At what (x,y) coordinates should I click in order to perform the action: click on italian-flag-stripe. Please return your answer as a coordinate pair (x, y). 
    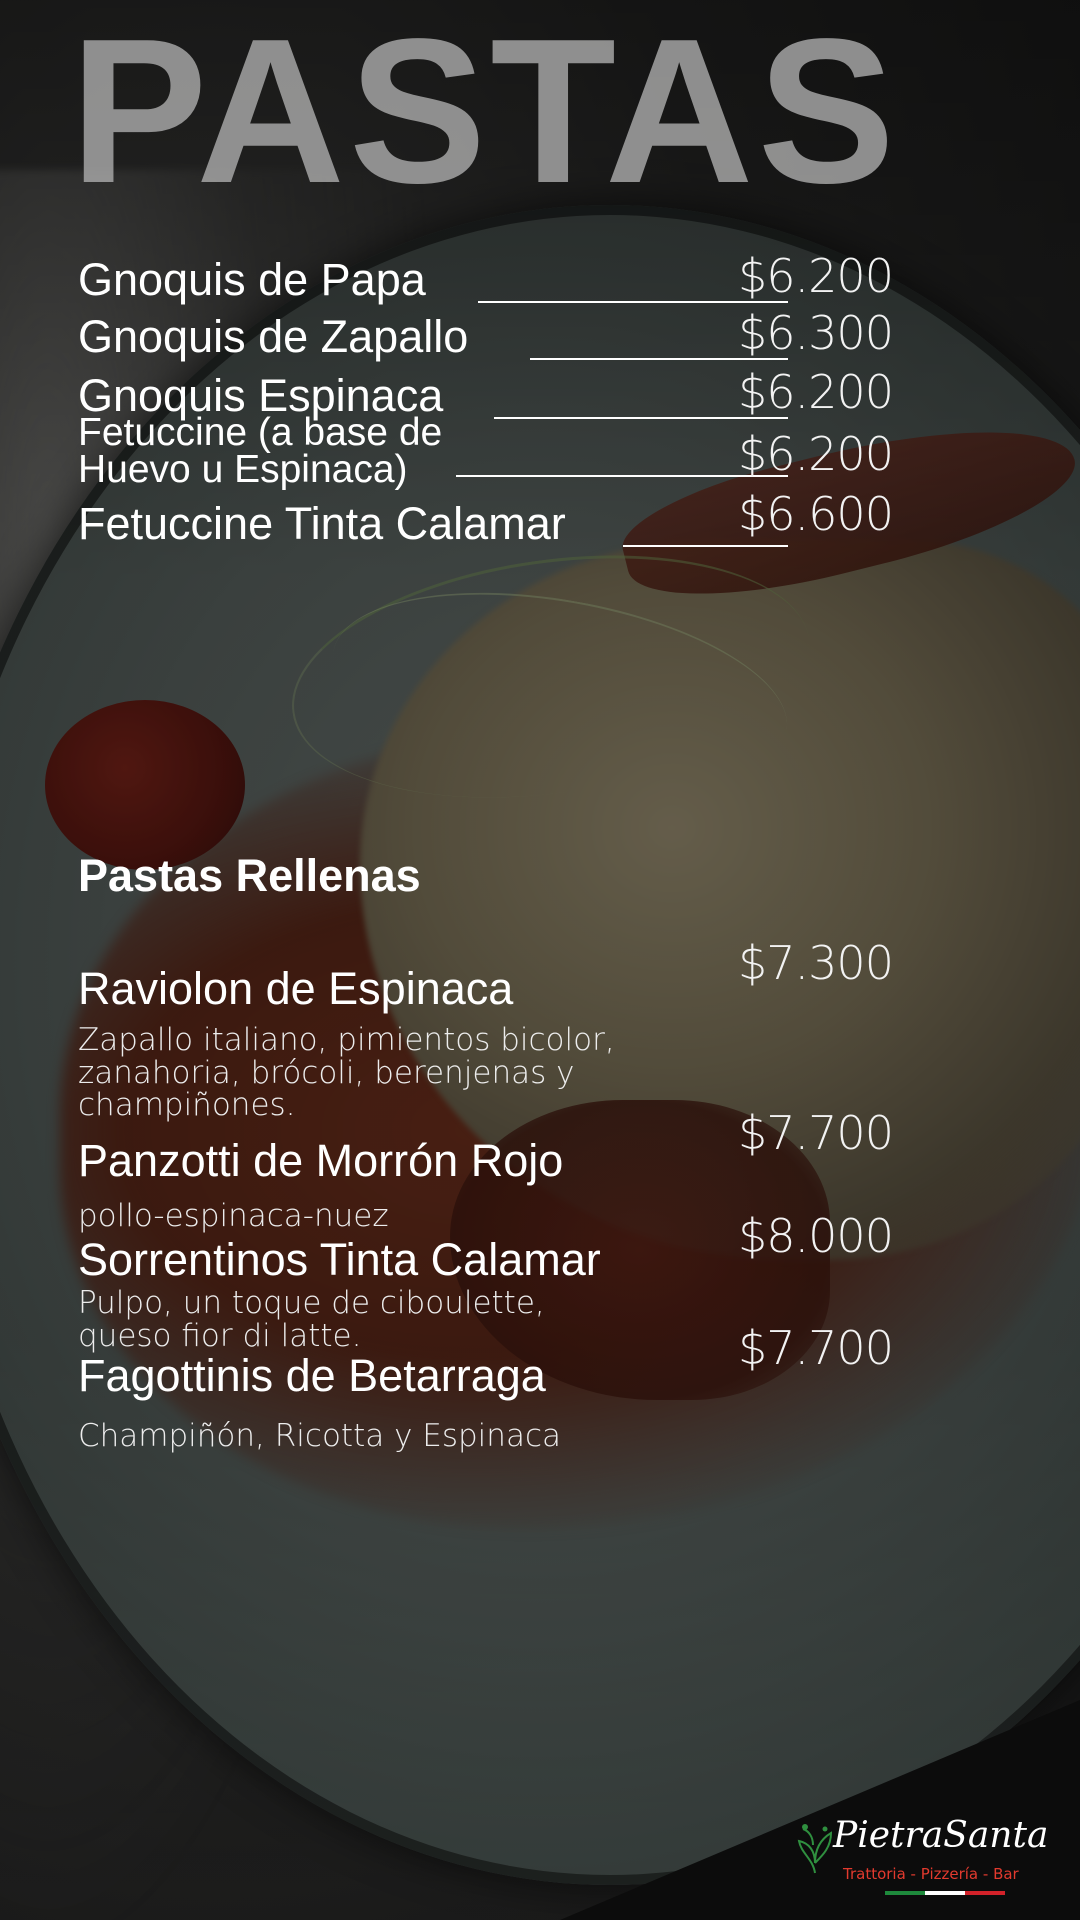
    Looking at the image, I should click on (945, 1893).